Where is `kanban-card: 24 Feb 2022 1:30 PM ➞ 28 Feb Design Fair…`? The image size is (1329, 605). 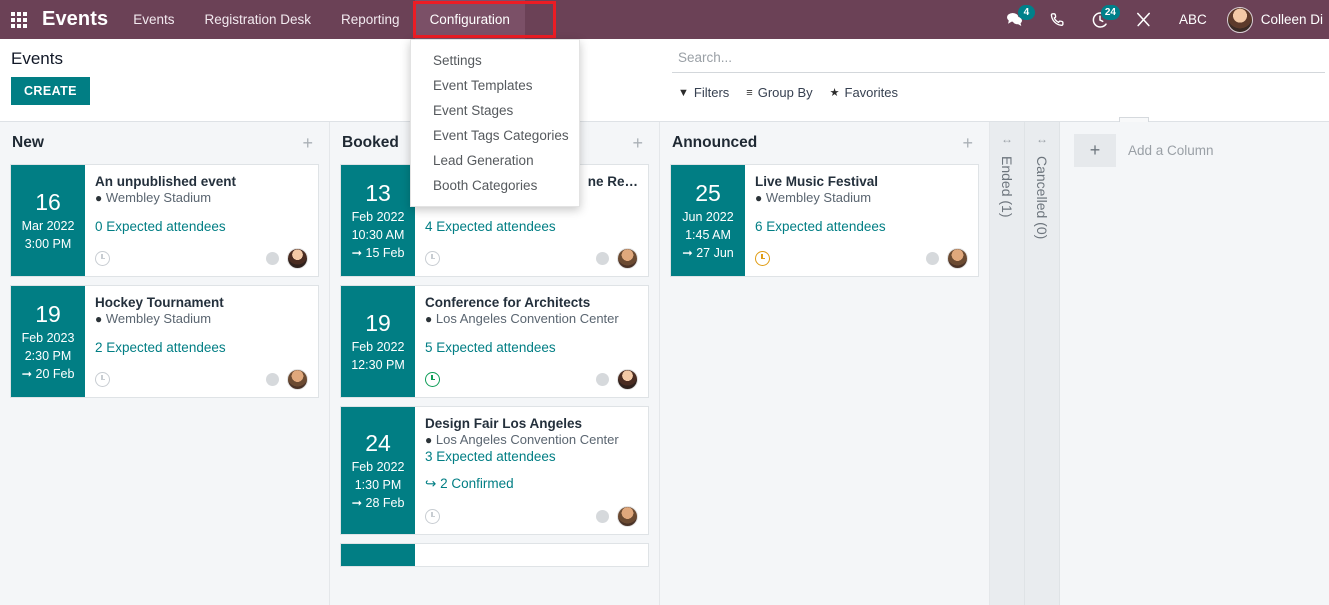 kanban-card: 24 Feb 2022 1:30 PM ➞ 28 Feb Design Fair… is located at coordinates (494, 470).